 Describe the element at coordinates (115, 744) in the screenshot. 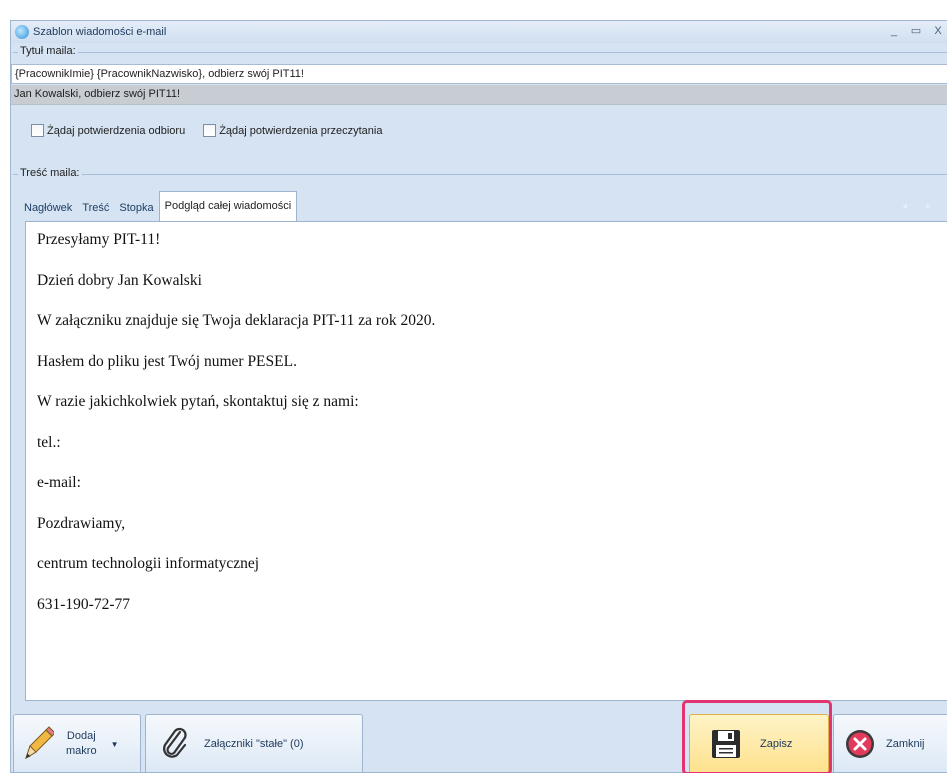

I see `dropdown-arrow-icon: ▼` at that location.